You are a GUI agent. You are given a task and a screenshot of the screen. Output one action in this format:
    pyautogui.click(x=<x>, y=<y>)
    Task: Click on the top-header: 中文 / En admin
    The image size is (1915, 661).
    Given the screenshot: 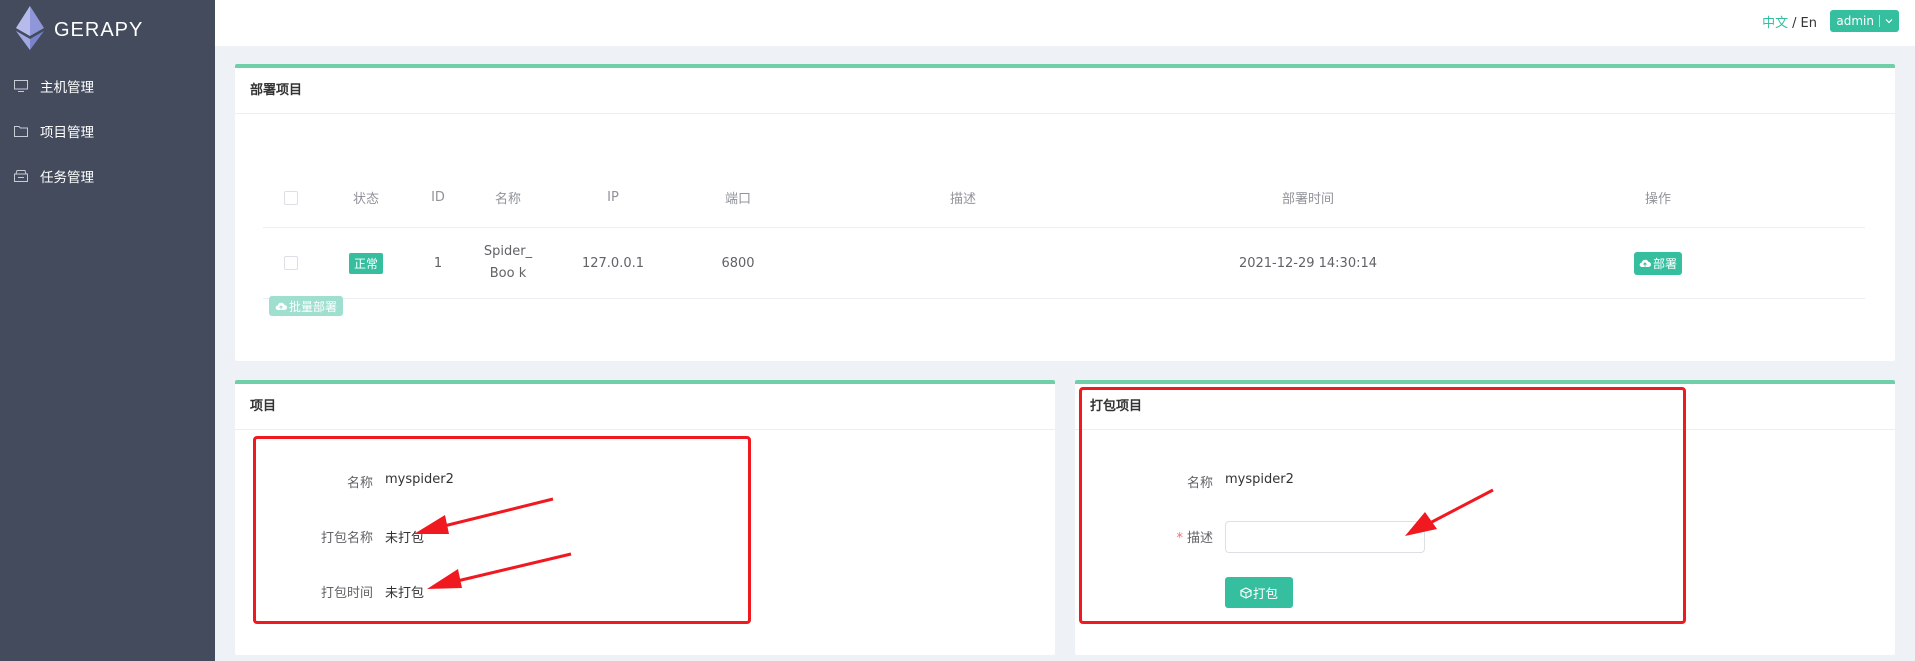 What is the action you would take?
    pyautogui.click(x=1065, y=23)
    